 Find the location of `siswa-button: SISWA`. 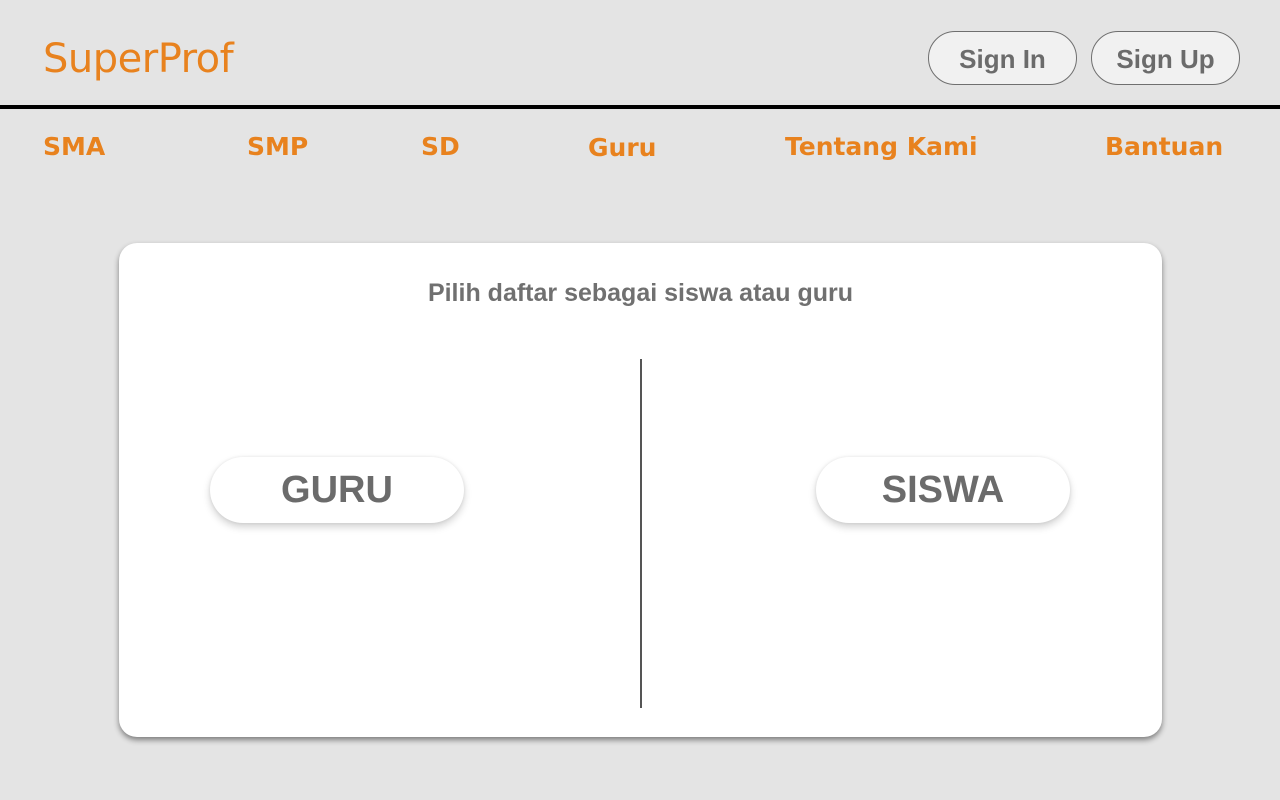

siswa-button: SISWA is located at coordinates (943, 490).